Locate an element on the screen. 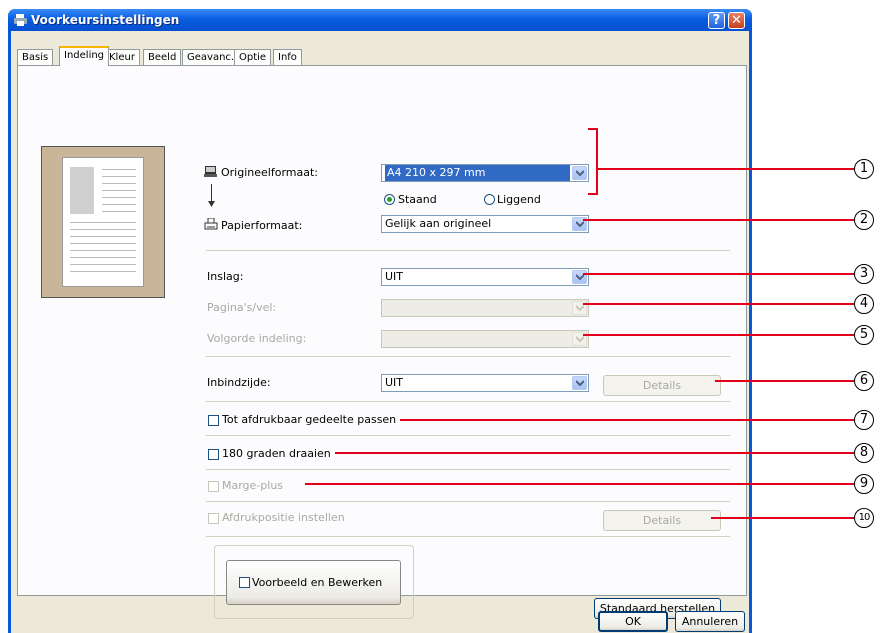 This screenshot has height=633, width=886. callout-6: 6 is located at coordinates (864, 381).